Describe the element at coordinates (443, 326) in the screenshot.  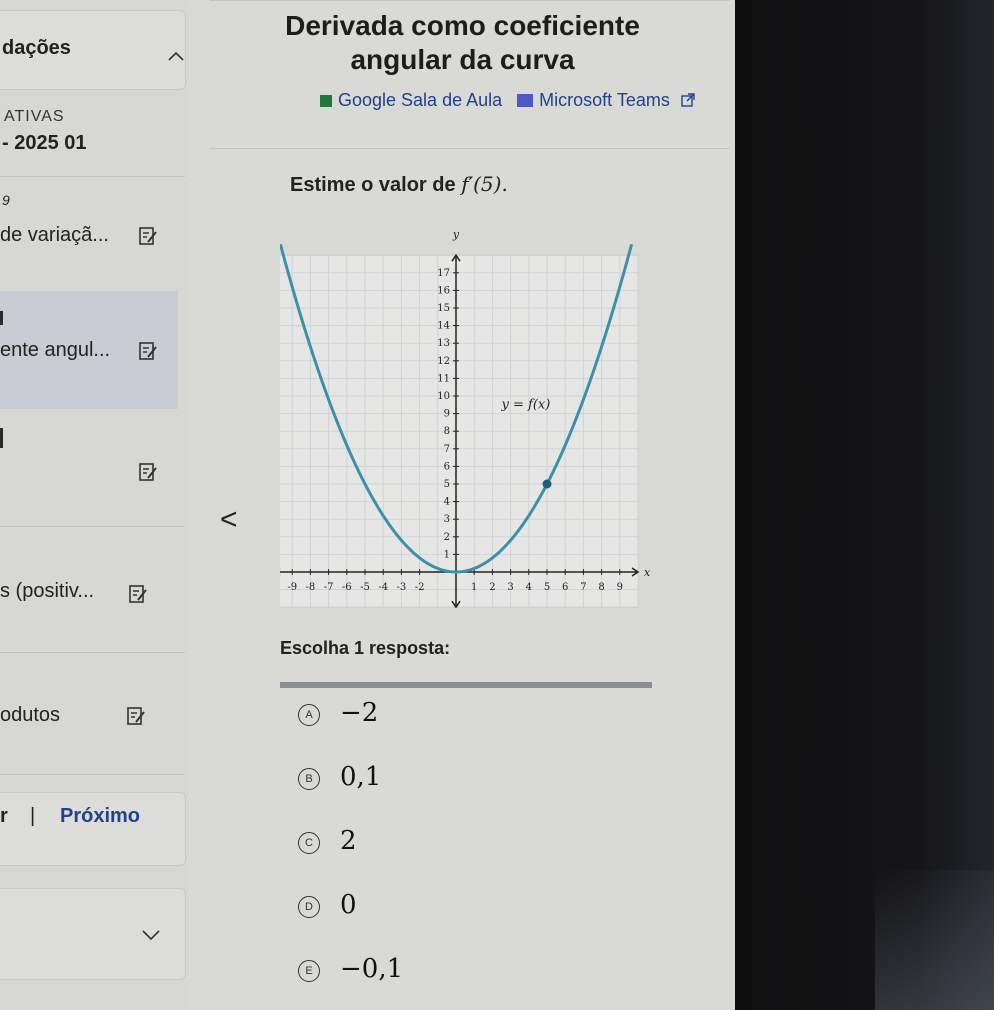
I see `y-tick-label: 14` at that location.